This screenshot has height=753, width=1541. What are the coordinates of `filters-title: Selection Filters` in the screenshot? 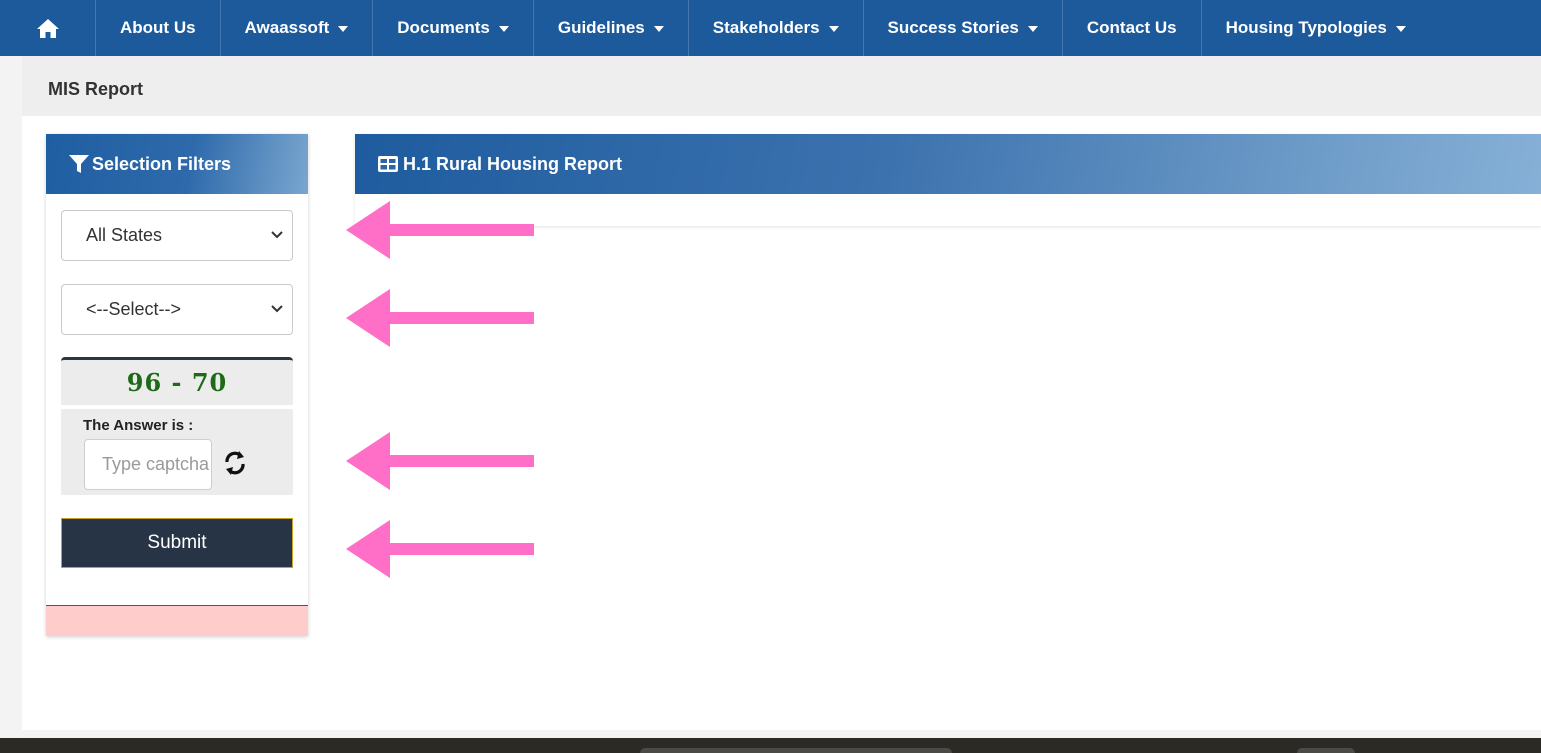 It's located at (162, 163).